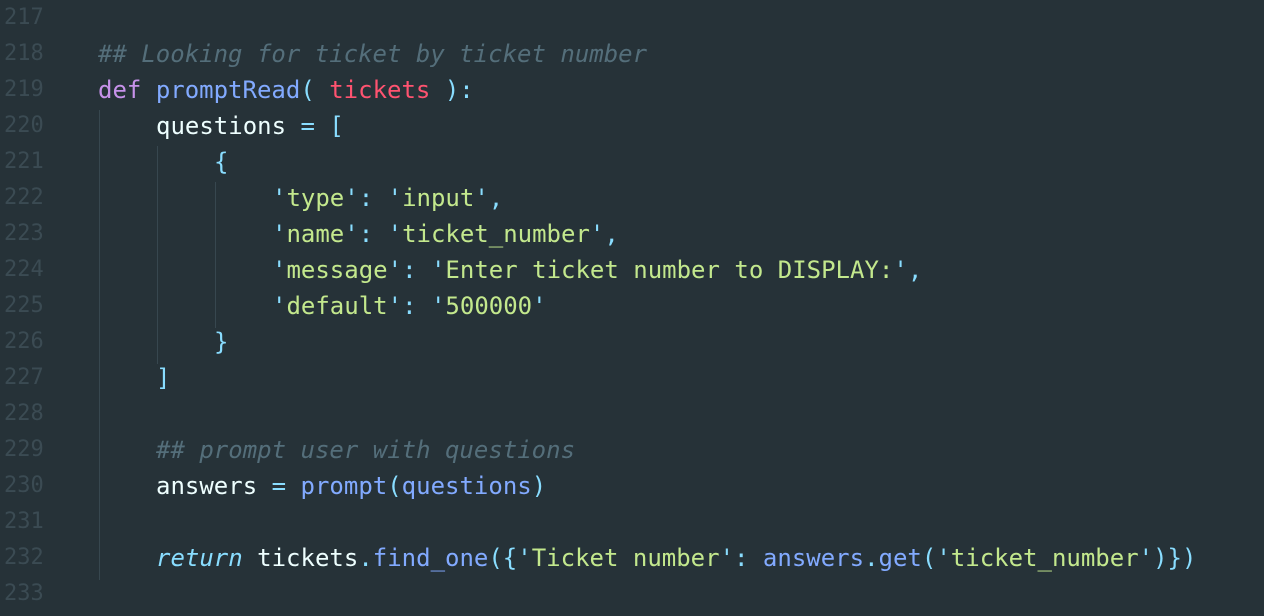 The height and width of the screenshot is (616, 1264). What do you see at coordinates (539, 486) in the screenshot?
I see `punctuation: )` at bounding box center [539, 486].